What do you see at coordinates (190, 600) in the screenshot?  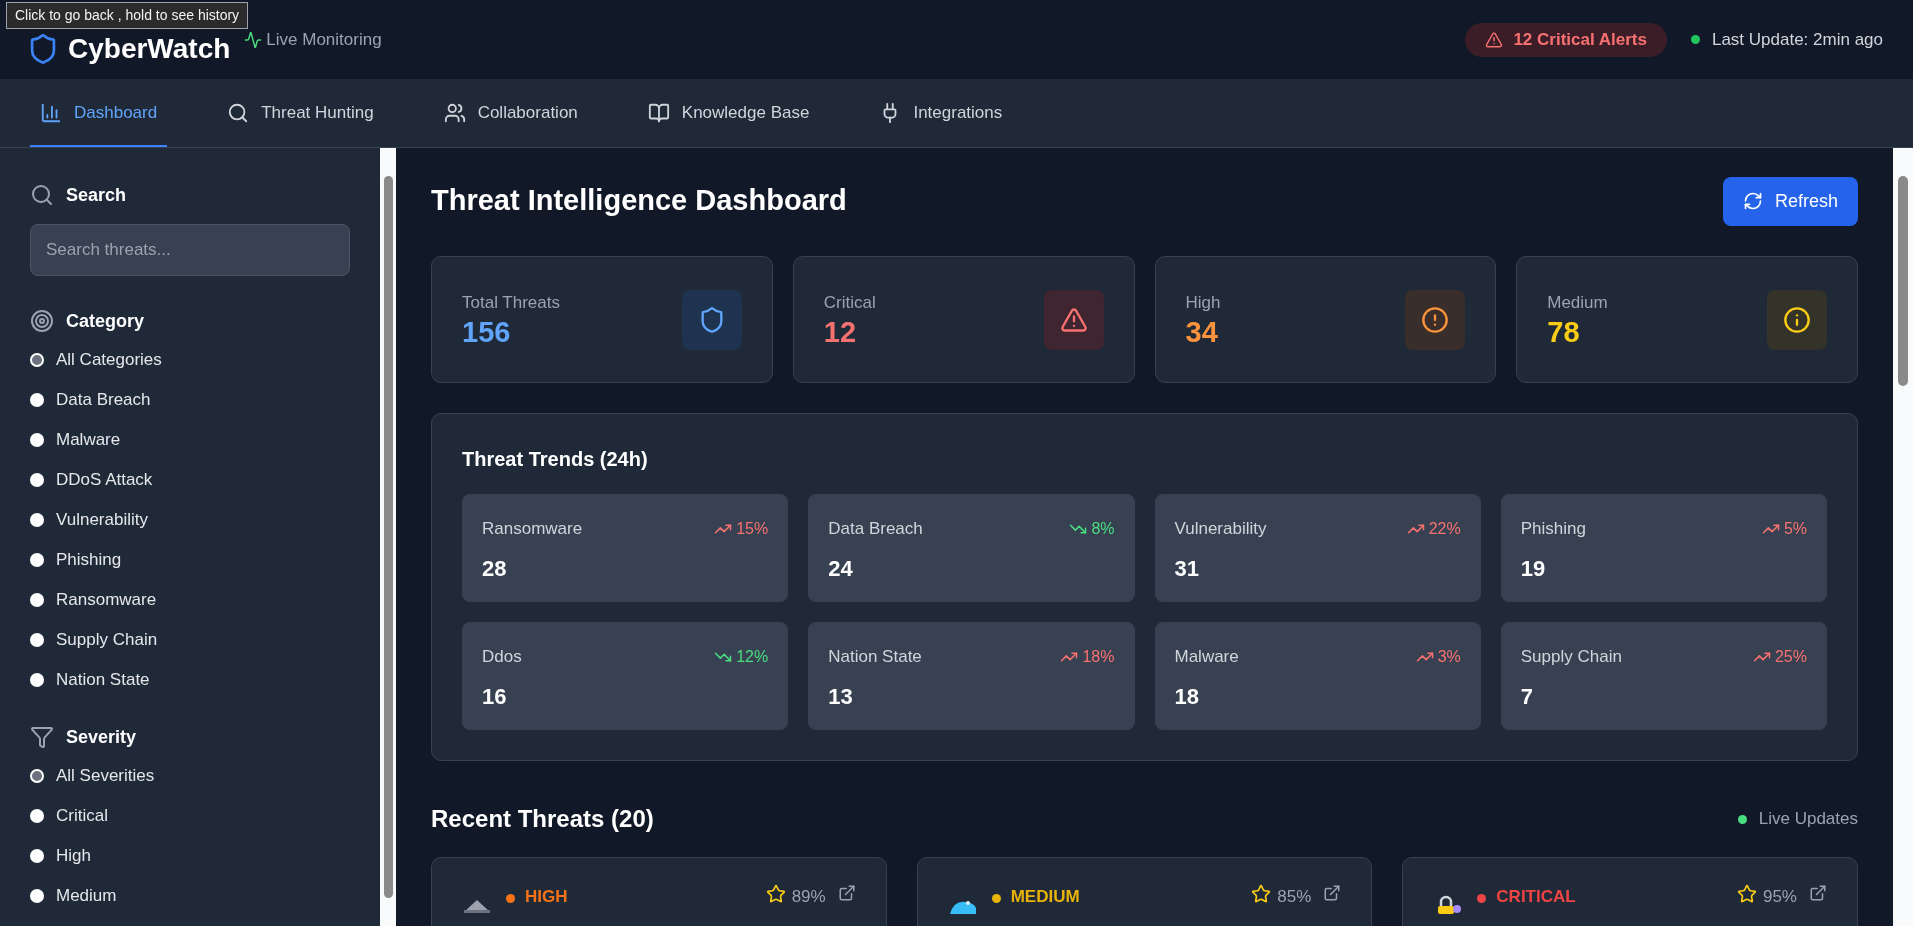 I see `radio-option: Ransomware` at bounding box center [190, 600].